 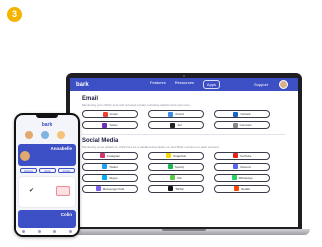 What do you see at coordinates (105, 177) in the screenshot?
I see `skype-icon` at bounding box center [105, 177].